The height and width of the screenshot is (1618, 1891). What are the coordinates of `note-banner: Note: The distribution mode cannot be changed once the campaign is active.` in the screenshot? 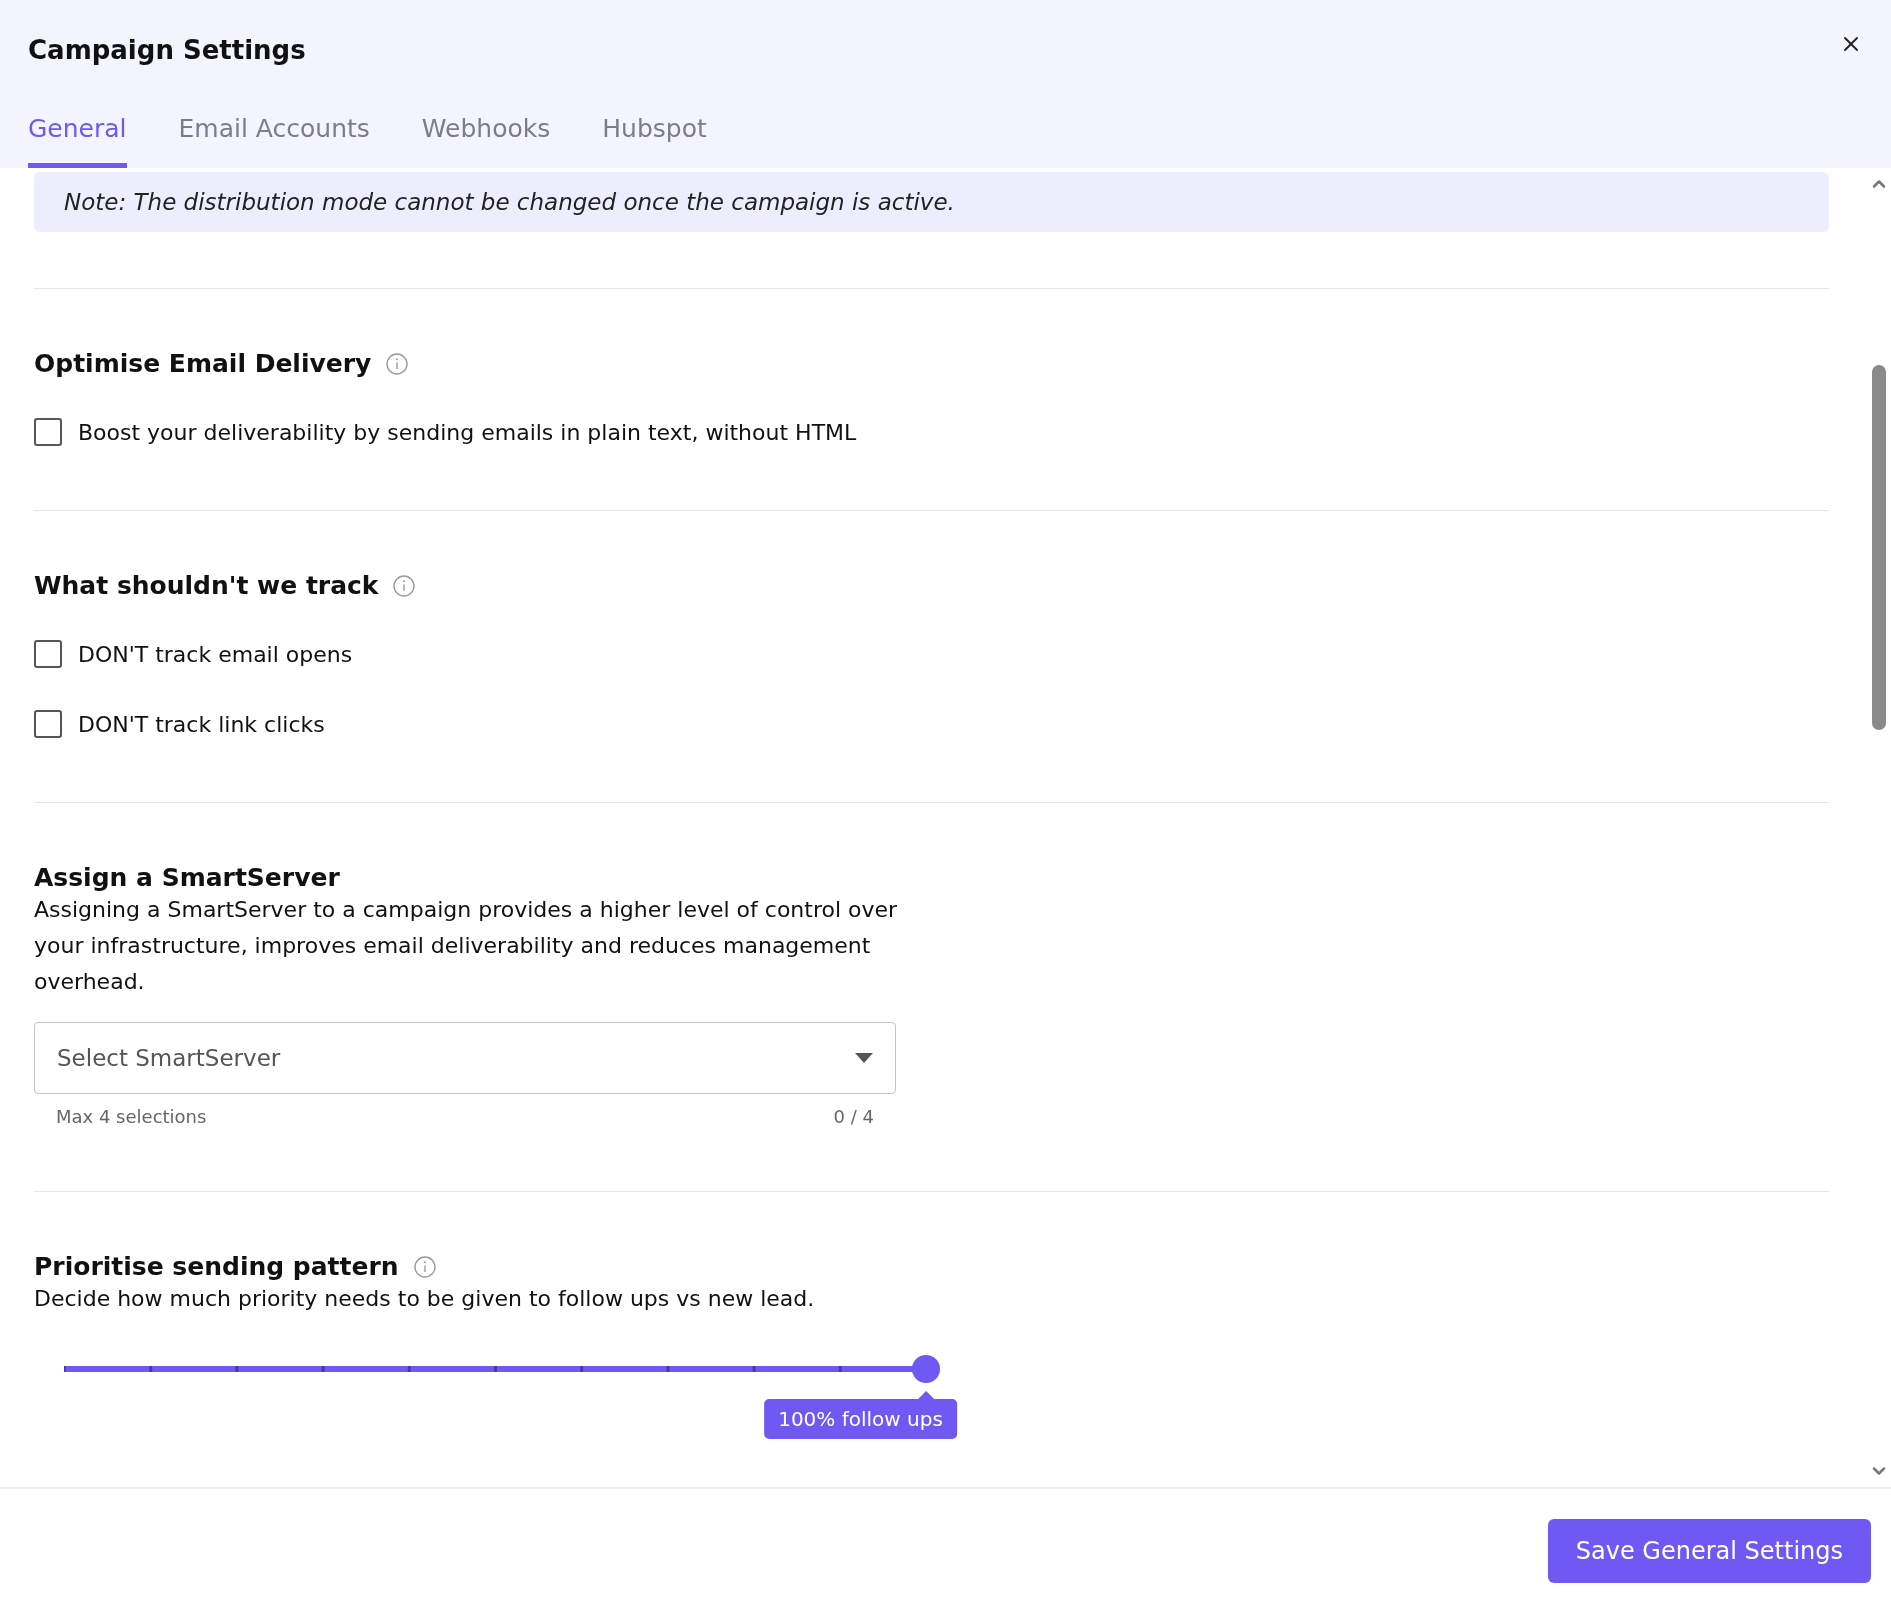 It's located at (931, 202).